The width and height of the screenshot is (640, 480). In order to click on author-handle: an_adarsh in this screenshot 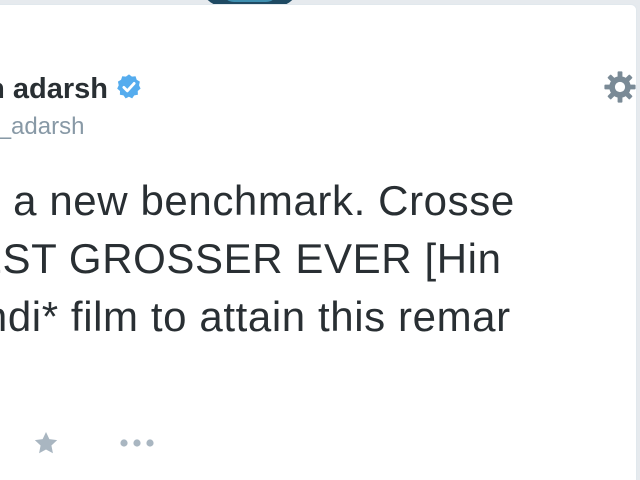, I will do `click(42, 127)`.